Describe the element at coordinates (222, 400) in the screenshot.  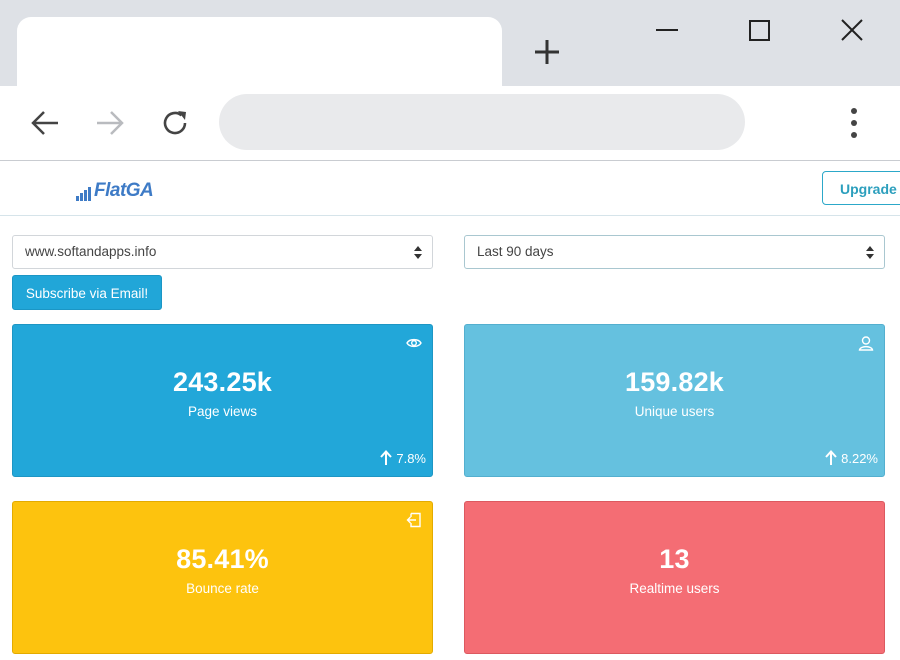
I see `page-views-card: 243.25k Page views 7.8%` at that location.